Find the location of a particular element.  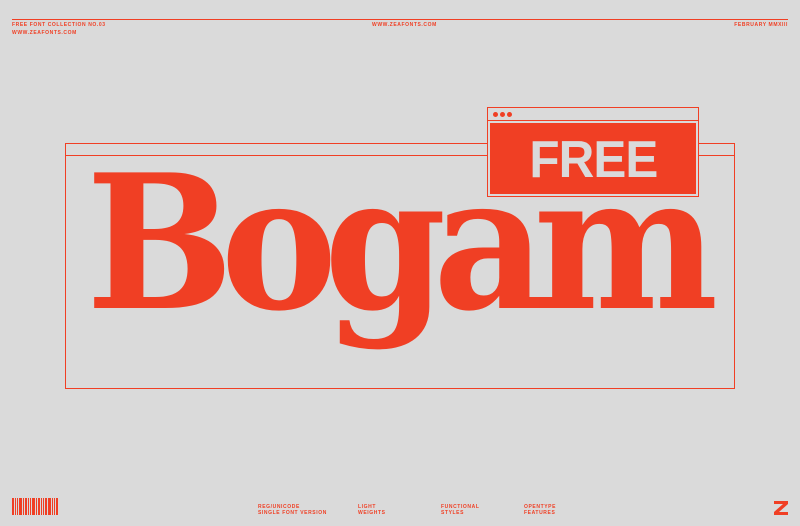

header-right: FEBRUARY MMXIII is located at coordinates (761, 25).